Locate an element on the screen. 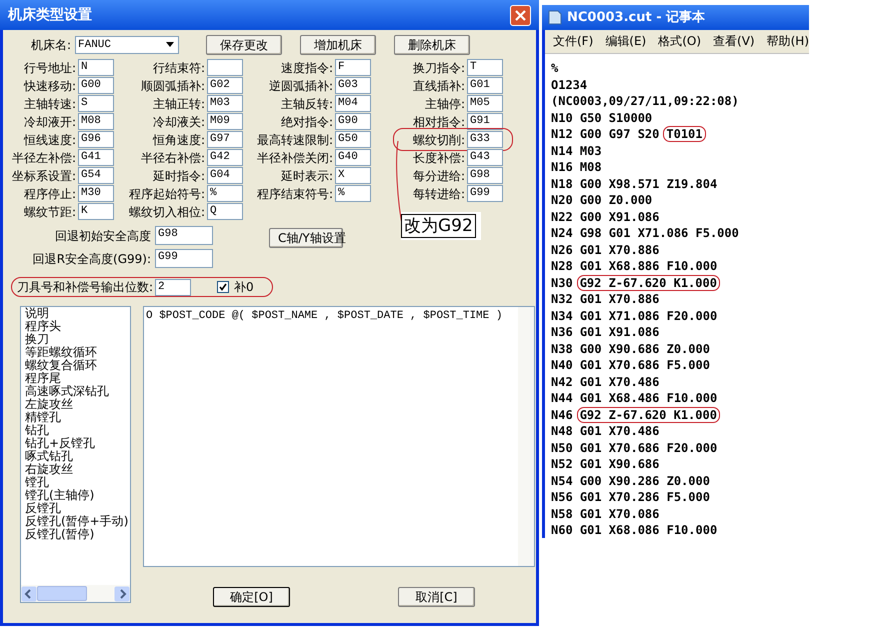 The width and height of the screenshot is (893, 634). list-item: 换刀 is located at coordinates (77, 339).